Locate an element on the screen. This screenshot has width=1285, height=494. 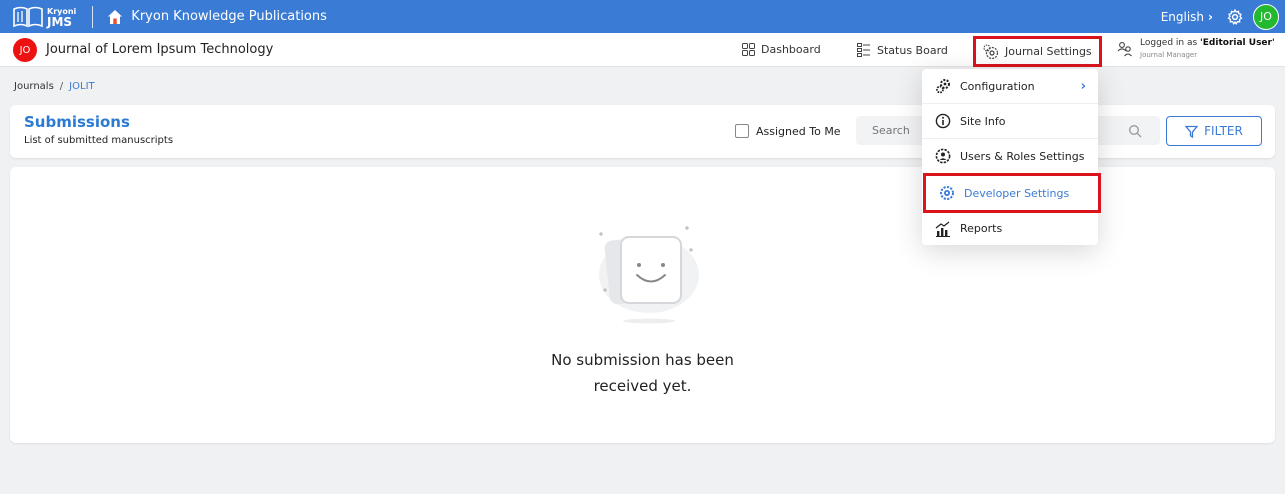
nav-dashboard: Dashboard is located at coordinates (781, 49).